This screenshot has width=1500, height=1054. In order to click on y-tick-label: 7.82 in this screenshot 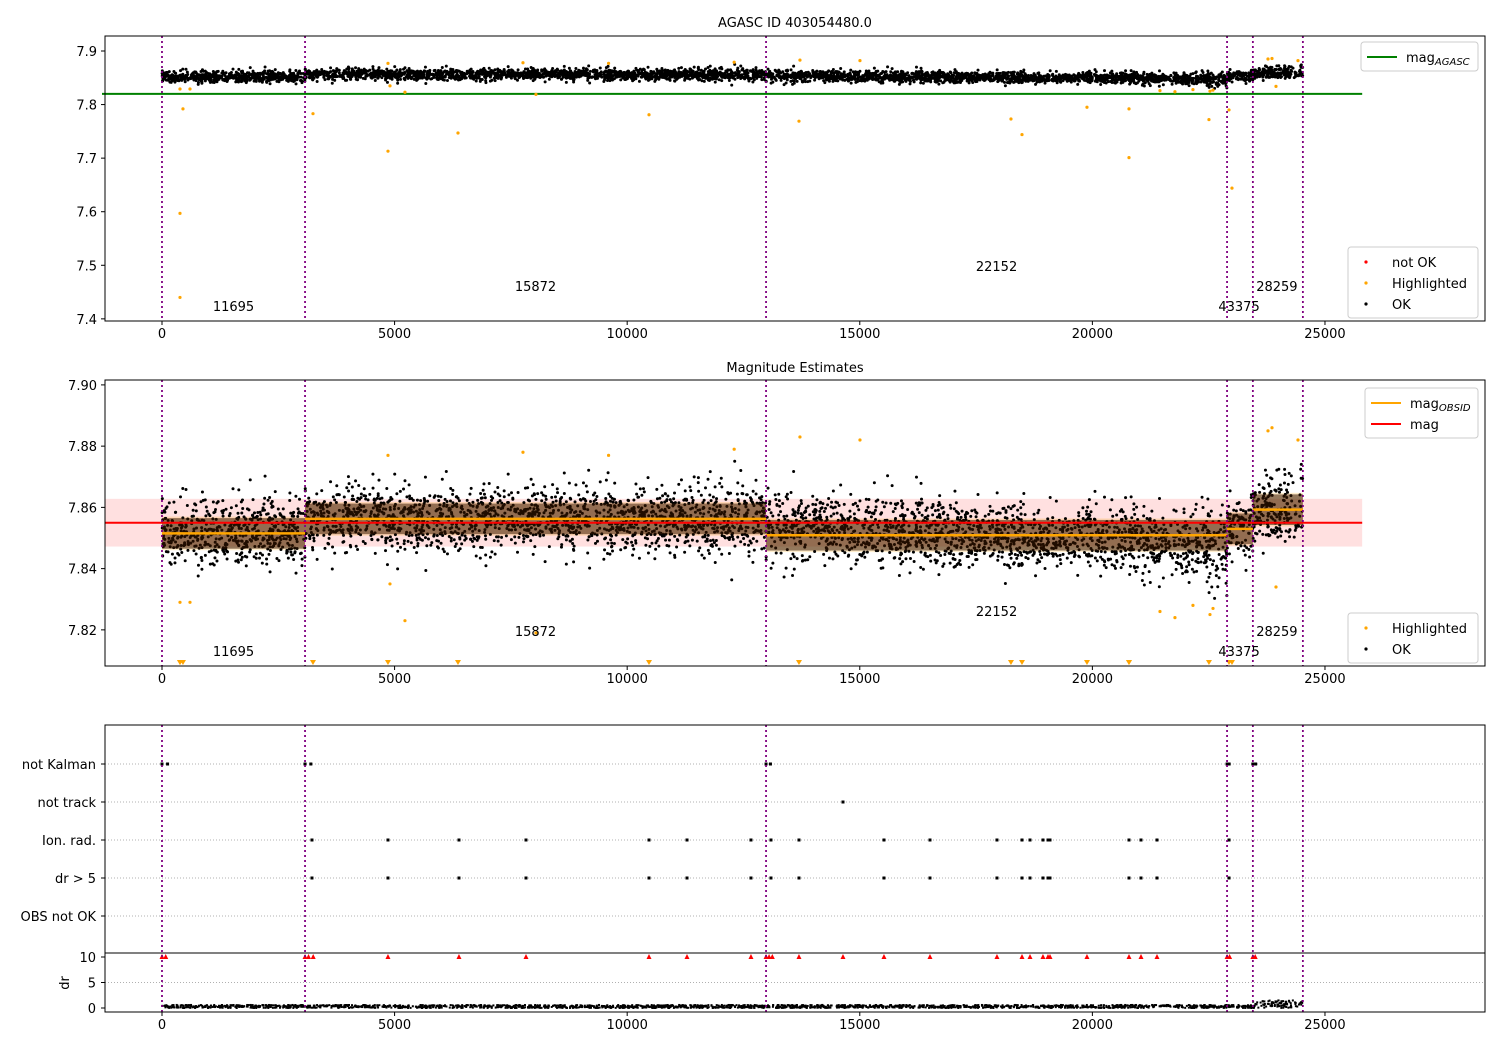, I will do `click(82, 631)`.